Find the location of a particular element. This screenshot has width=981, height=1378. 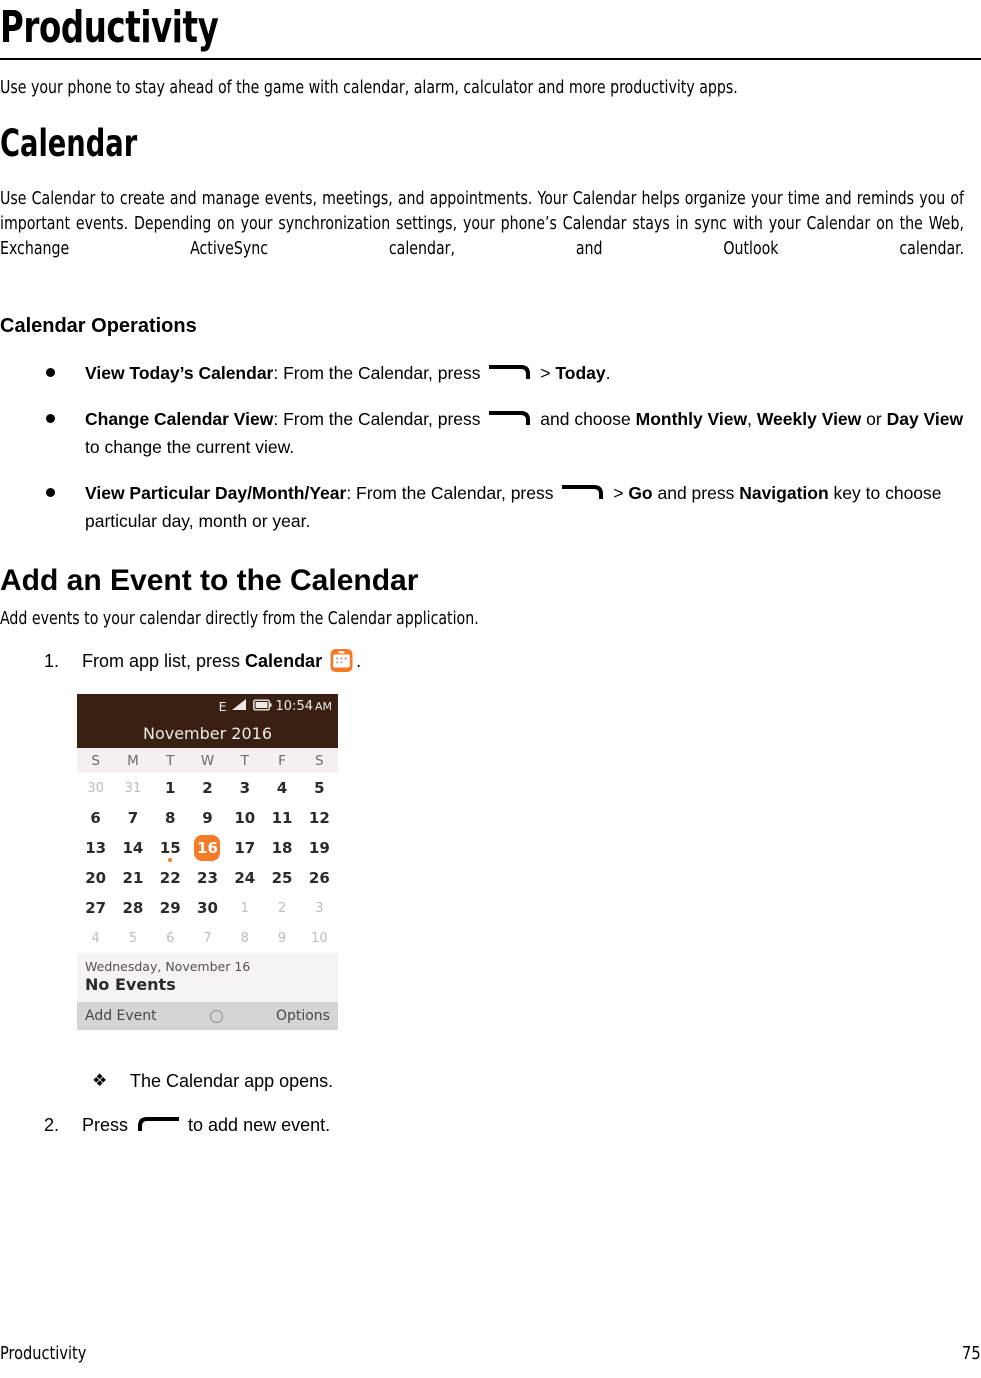

calendar-day-number: 16 is located at coordinates (207, 848).